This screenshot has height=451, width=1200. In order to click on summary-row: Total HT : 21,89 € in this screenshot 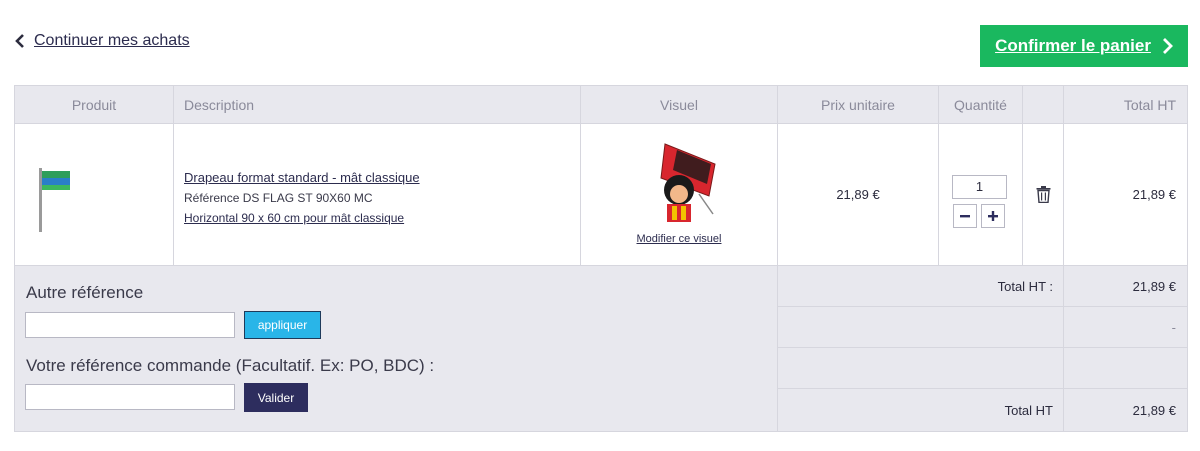, I will do `click(982, 286)`.